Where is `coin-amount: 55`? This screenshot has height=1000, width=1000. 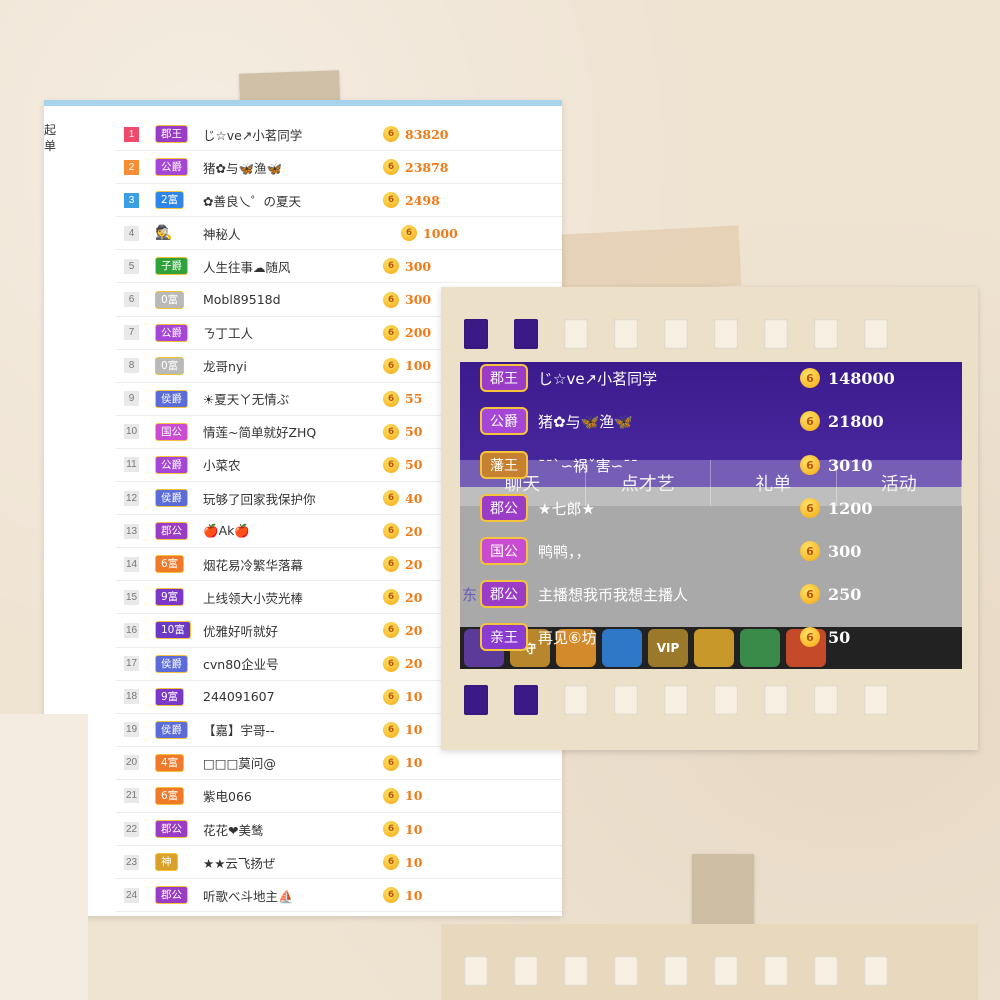 coin-amount: 55 is located at coordinates (414, 399).